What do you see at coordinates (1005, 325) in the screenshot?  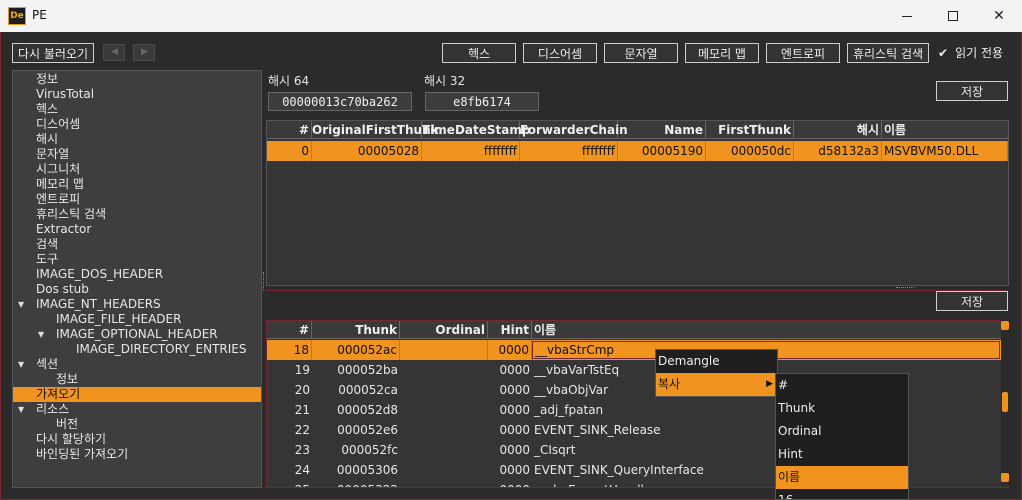 I see `scroll-up-arrow-icon` at bounding box center [1005, 325].